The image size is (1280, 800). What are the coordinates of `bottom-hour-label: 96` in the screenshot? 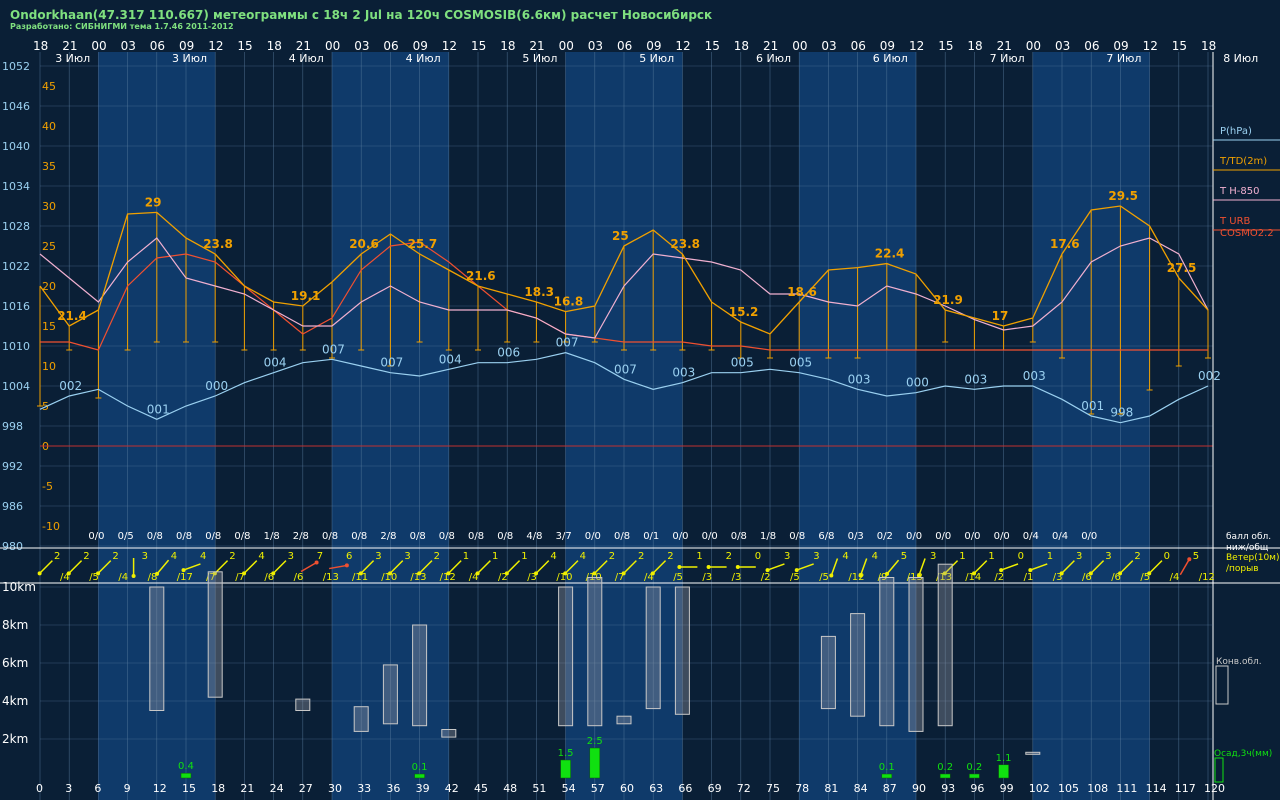 It's located at (977, 788).